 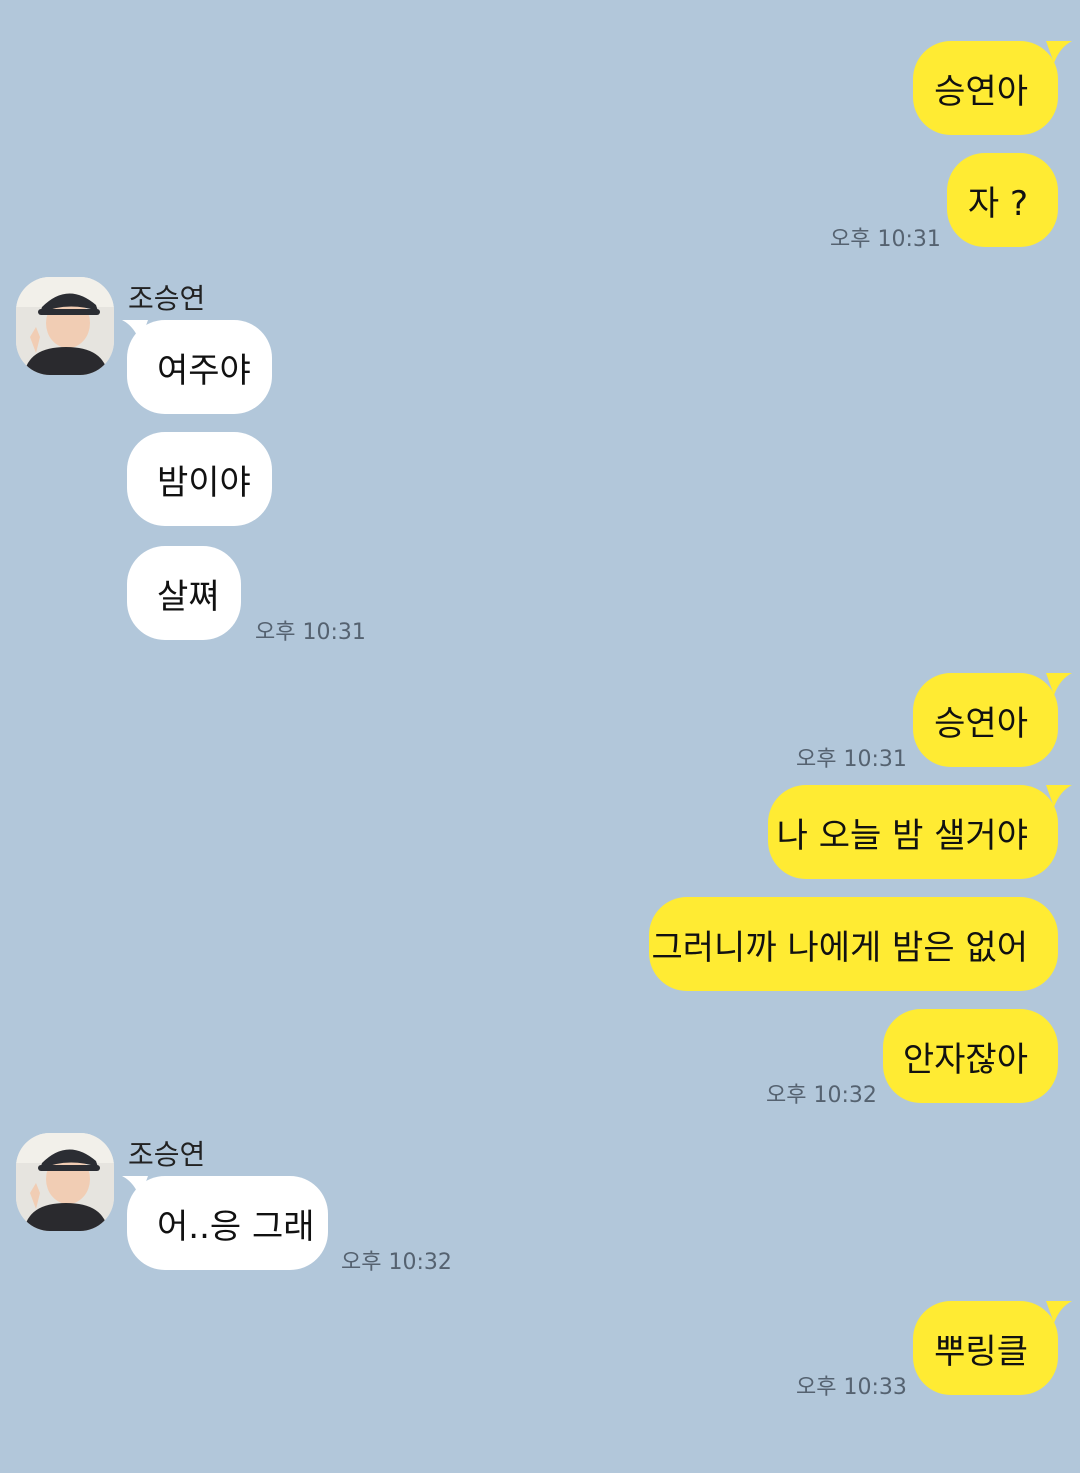 I want to click on my-message-bubble: 자 ?, so click(x=1002, y=200).